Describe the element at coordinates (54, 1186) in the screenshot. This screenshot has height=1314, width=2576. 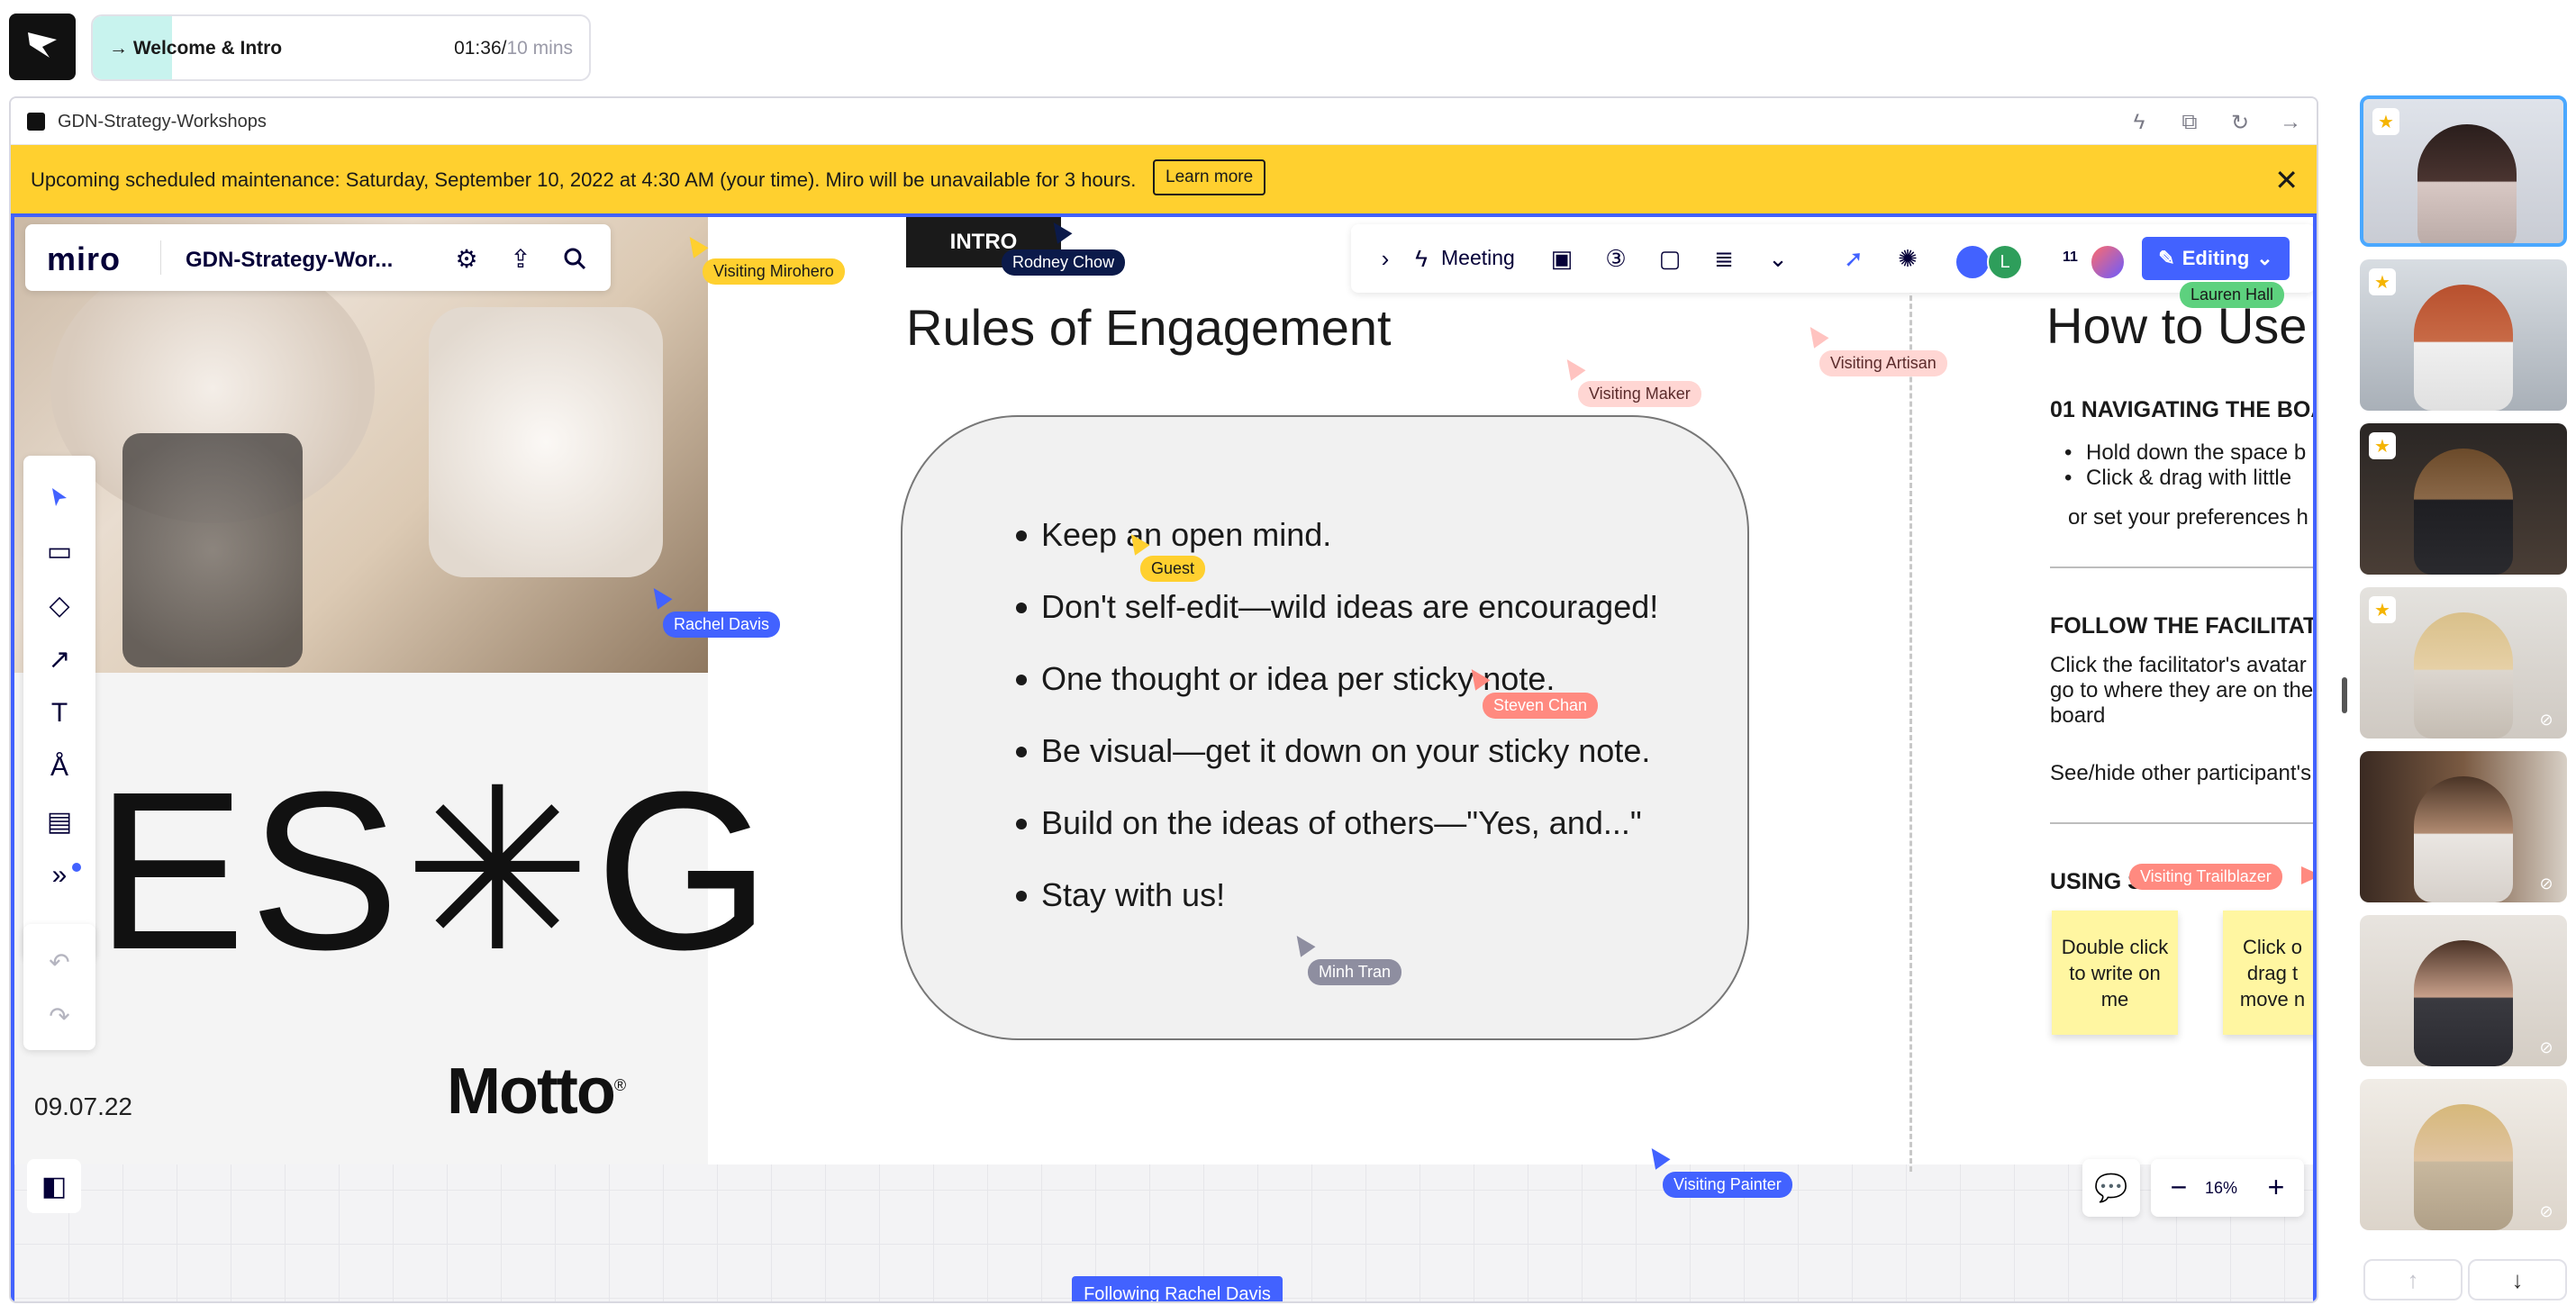
I see `board-panel-toggle-icon: ◧` at that location.